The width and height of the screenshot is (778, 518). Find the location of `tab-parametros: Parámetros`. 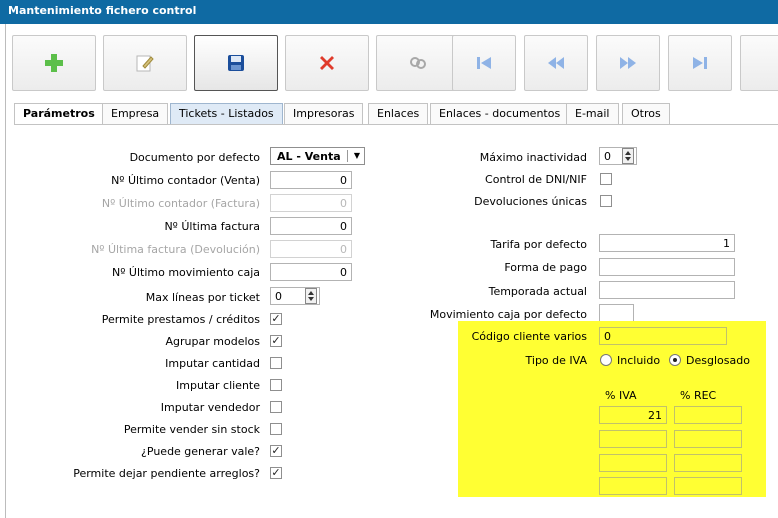

tab-parametros: Parámetros is located at coordinates (59, 114).